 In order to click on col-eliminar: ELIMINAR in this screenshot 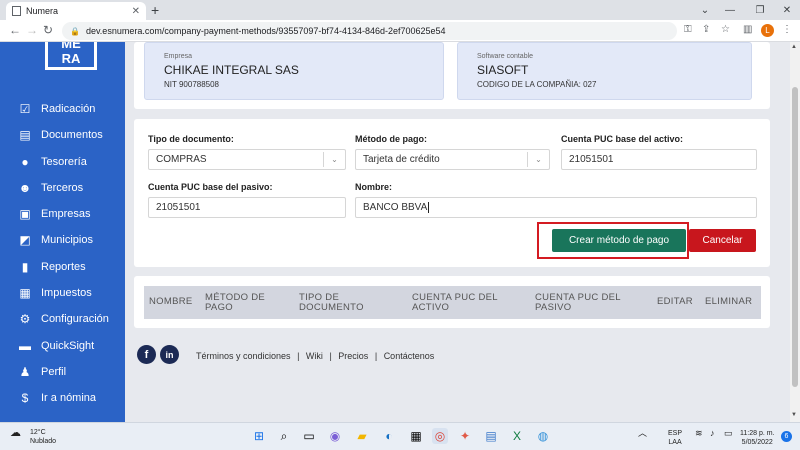, I will do `click(729, 301)`.